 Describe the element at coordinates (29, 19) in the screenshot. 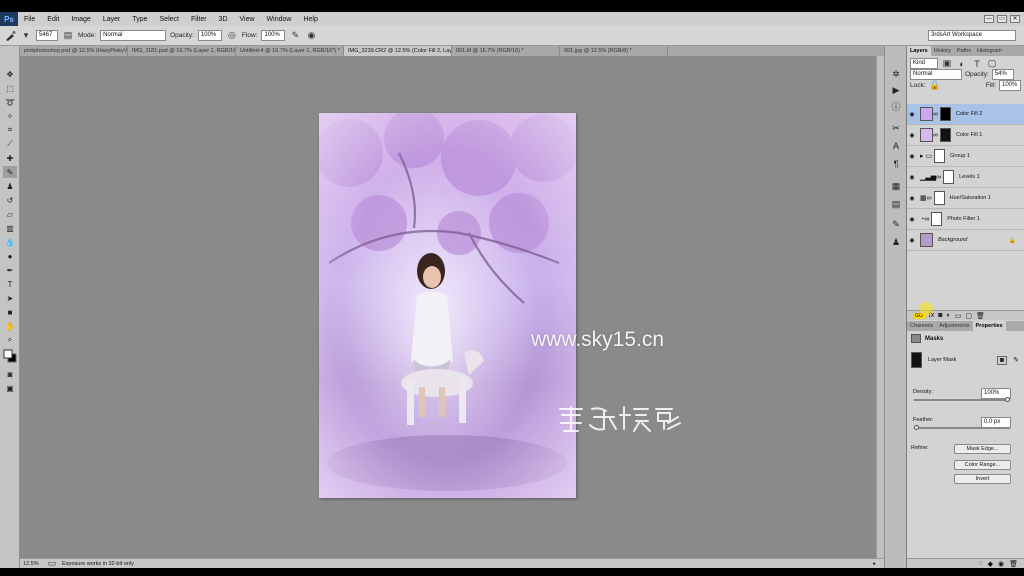

I see `menu-file: File` at that location.